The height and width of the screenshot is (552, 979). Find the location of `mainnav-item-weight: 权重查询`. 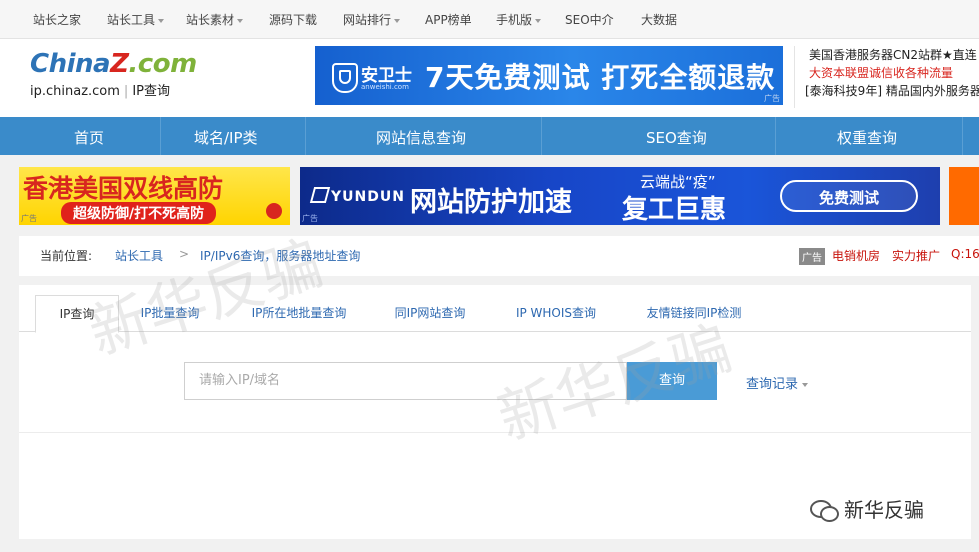

mainnav-item-weight: 权重查询 is located at coordinates (867, 137).